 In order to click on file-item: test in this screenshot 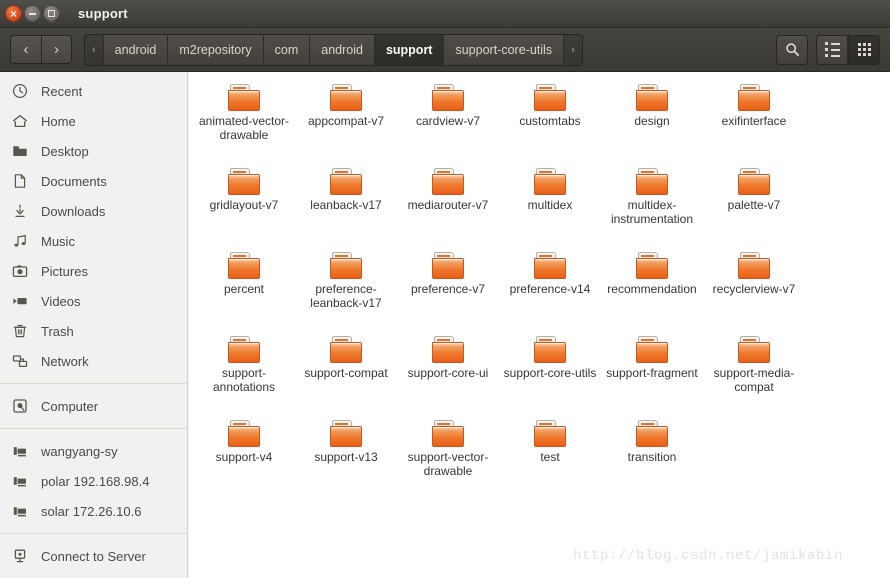, I will do `click(550, 458)`.